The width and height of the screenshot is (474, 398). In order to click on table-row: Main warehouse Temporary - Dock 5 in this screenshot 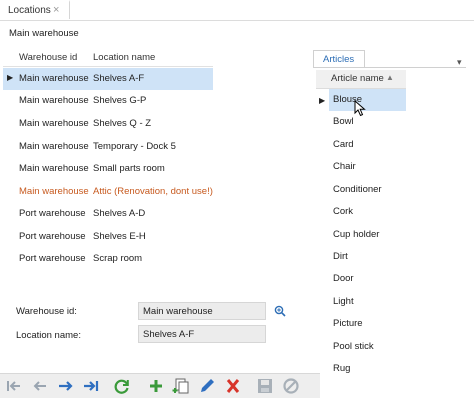, I will do `click(108, 147)`.